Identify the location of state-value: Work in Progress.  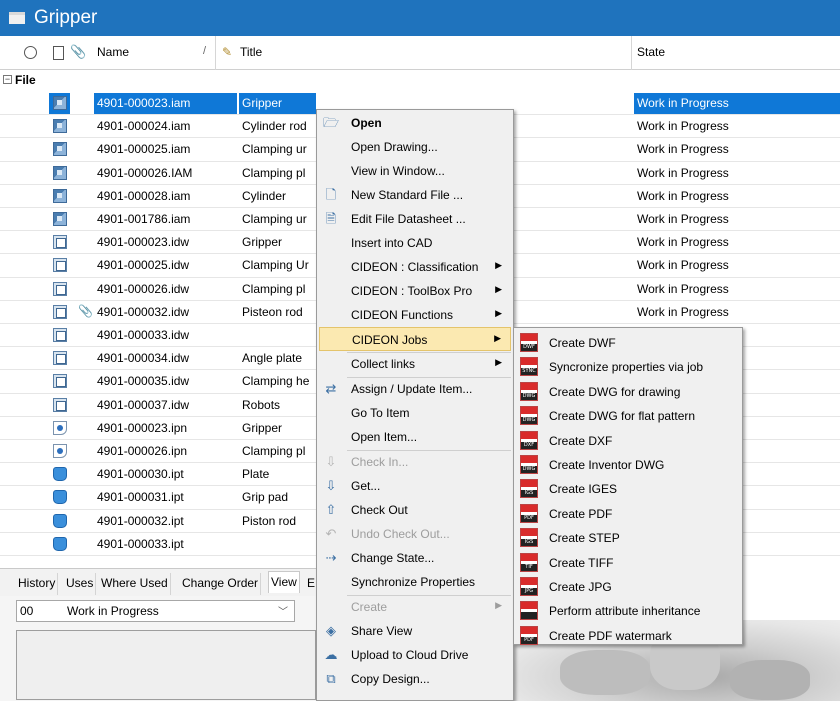
(113, 611).